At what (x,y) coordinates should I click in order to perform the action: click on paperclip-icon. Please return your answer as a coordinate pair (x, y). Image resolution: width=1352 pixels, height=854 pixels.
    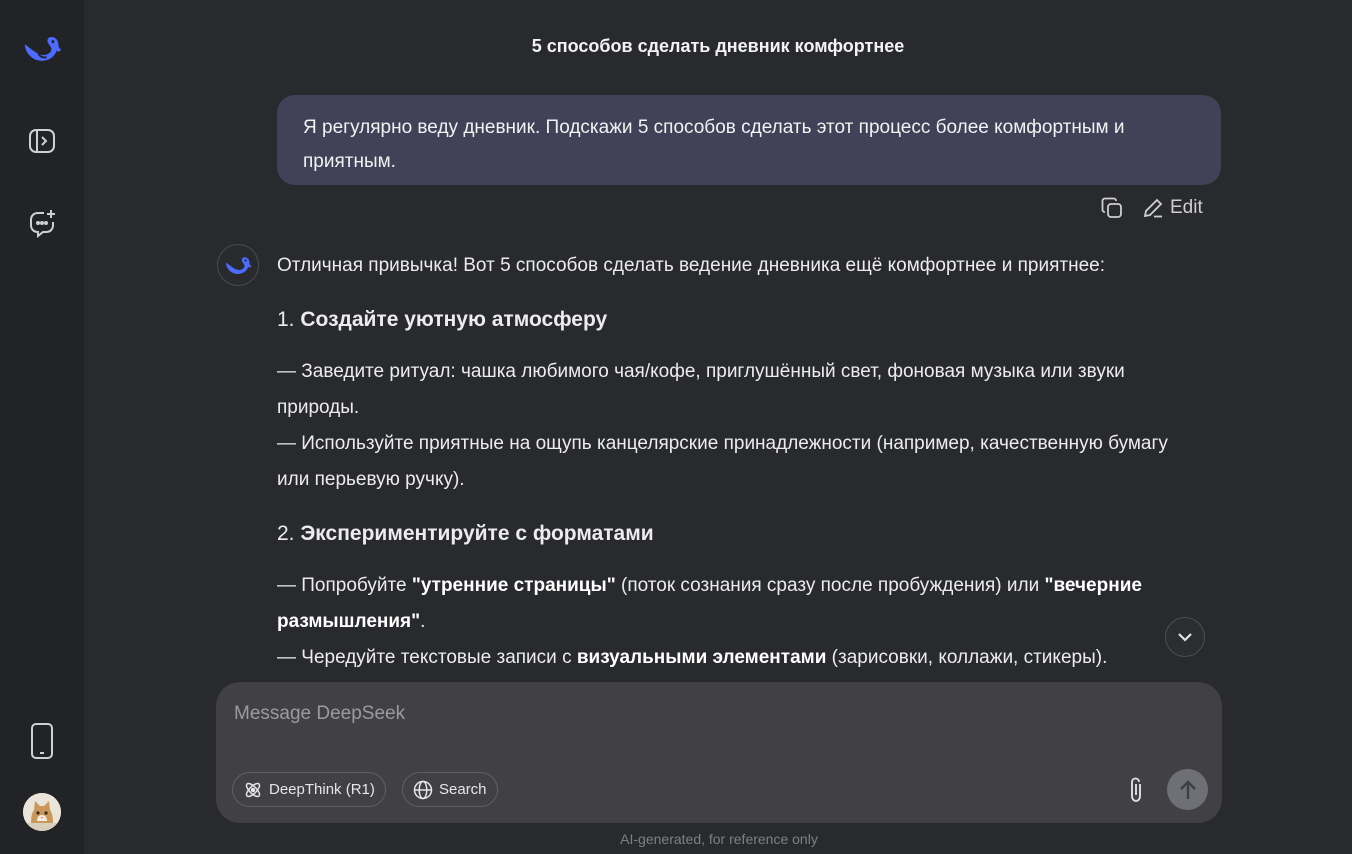
    Looking at the image, I should click on (1136, 790).